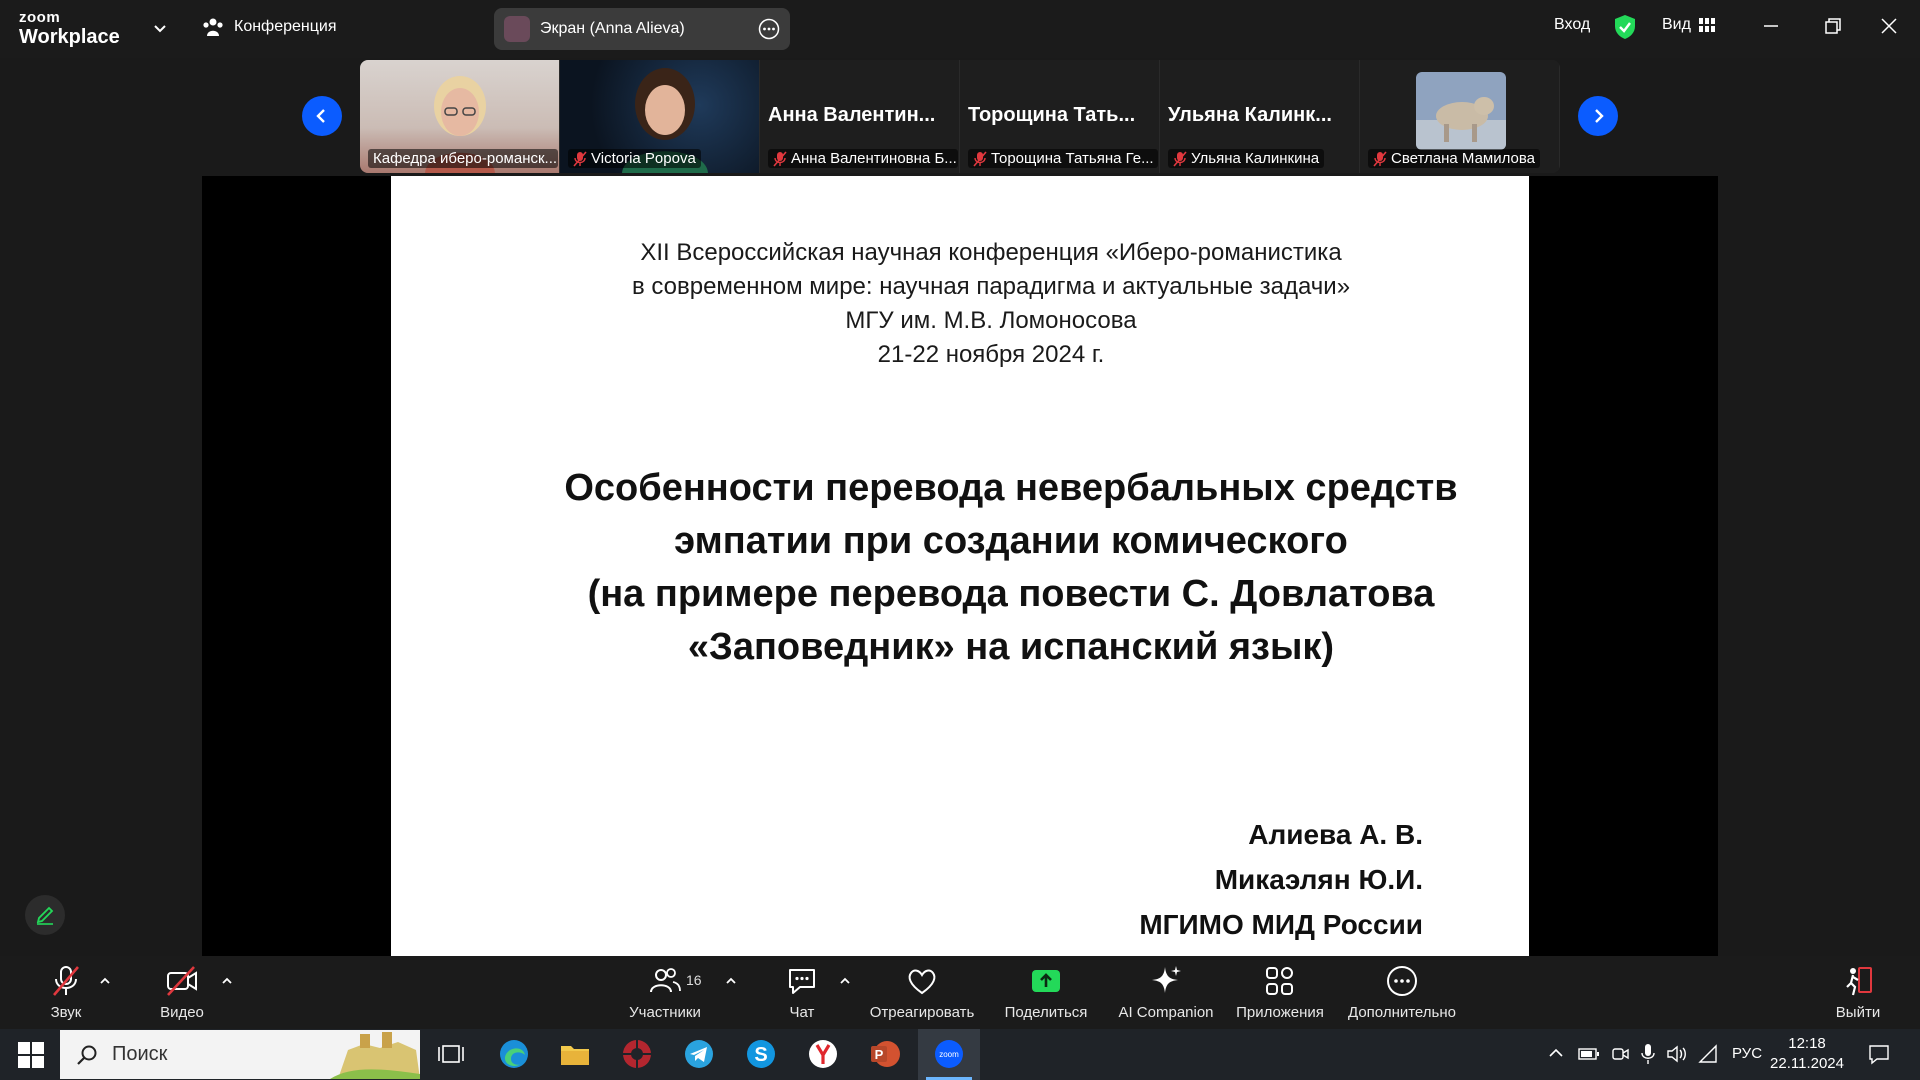 Image resolution: width=1920 pixels, height=1080 pixels. Describe the element at coordinates (69, 37) in the screenshot. I see `logo-workplace: Workplace` at that location.